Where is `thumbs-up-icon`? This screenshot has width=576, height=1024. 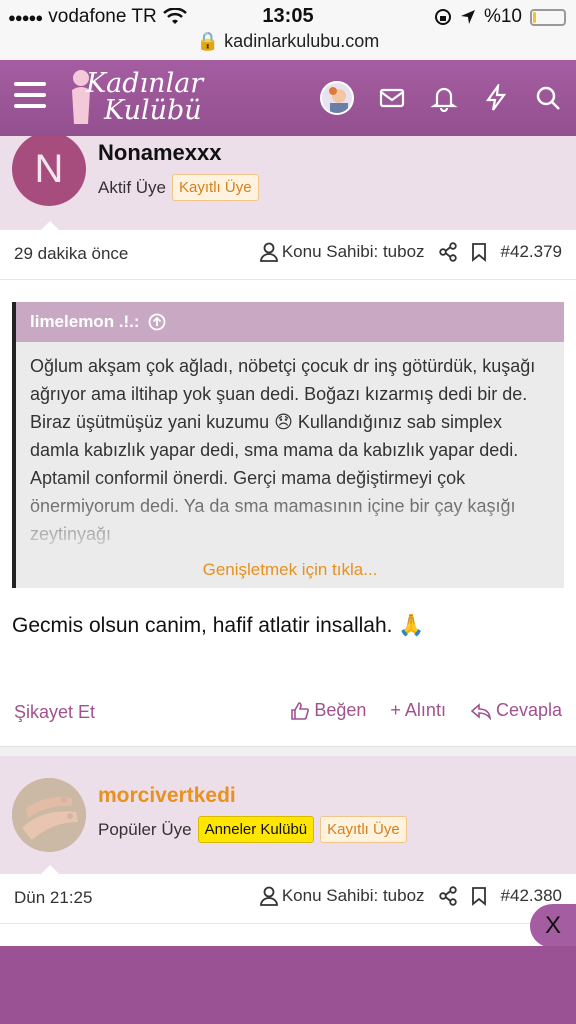
thumbs-up-icon is located at coordinates (300, 710).